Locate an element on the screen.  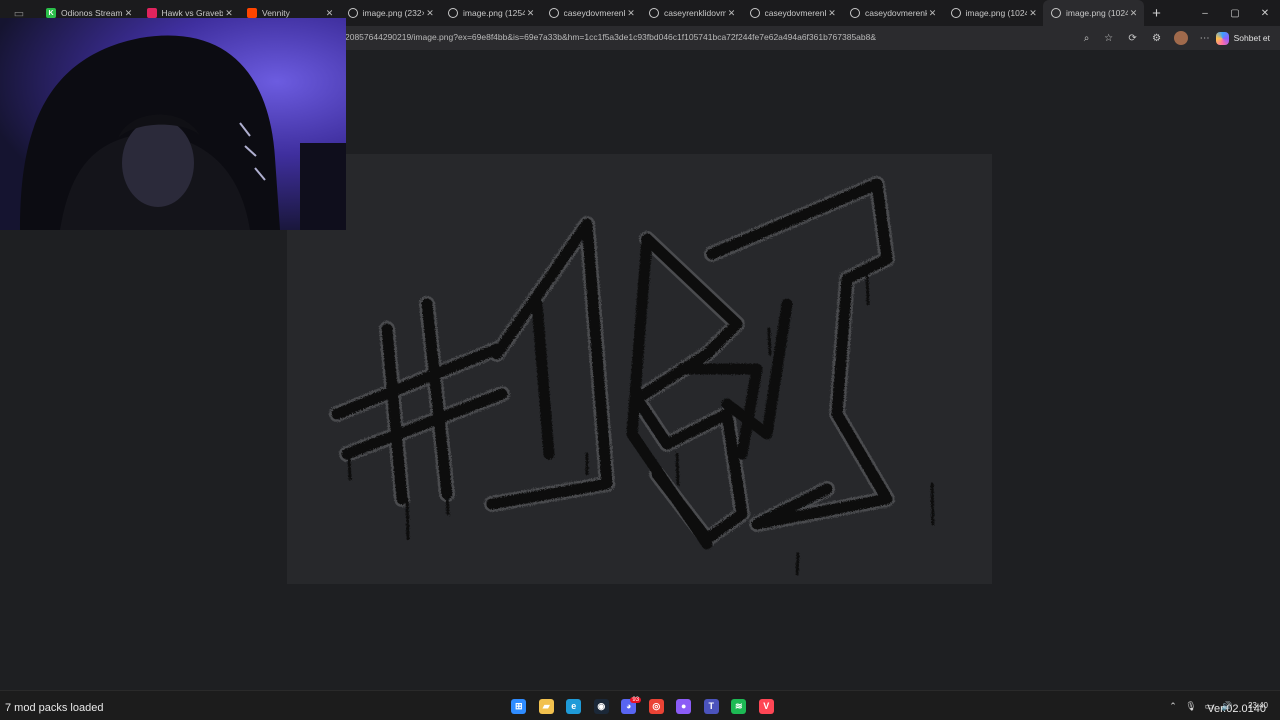
extensions-icon: ⟳ is located at coordinates (1133, 38).